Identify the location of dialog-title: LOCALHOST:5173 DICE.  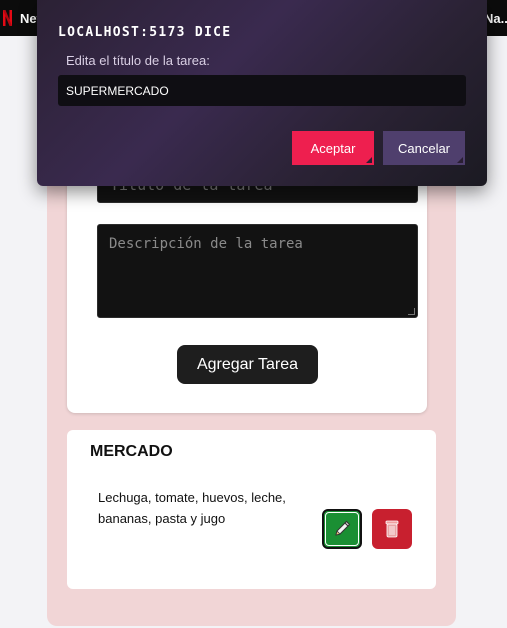
(145, 32).